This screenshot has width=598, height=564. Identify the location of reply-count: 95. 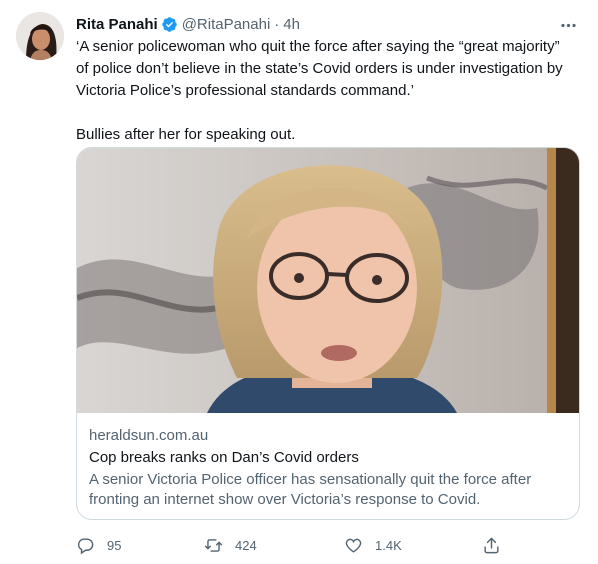
(114, 545).